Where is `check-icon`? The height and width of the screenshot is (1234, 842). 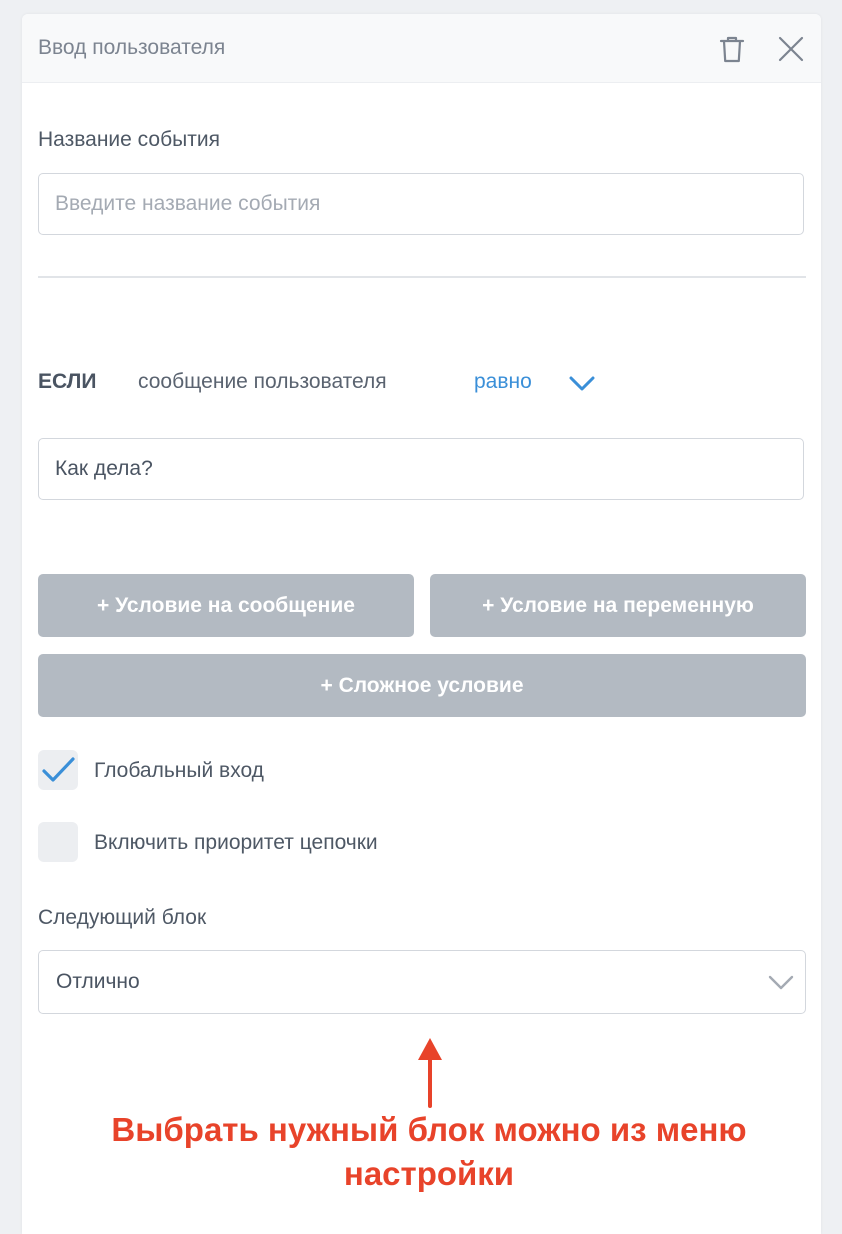 check-icon is located at coordinates (58, 769).